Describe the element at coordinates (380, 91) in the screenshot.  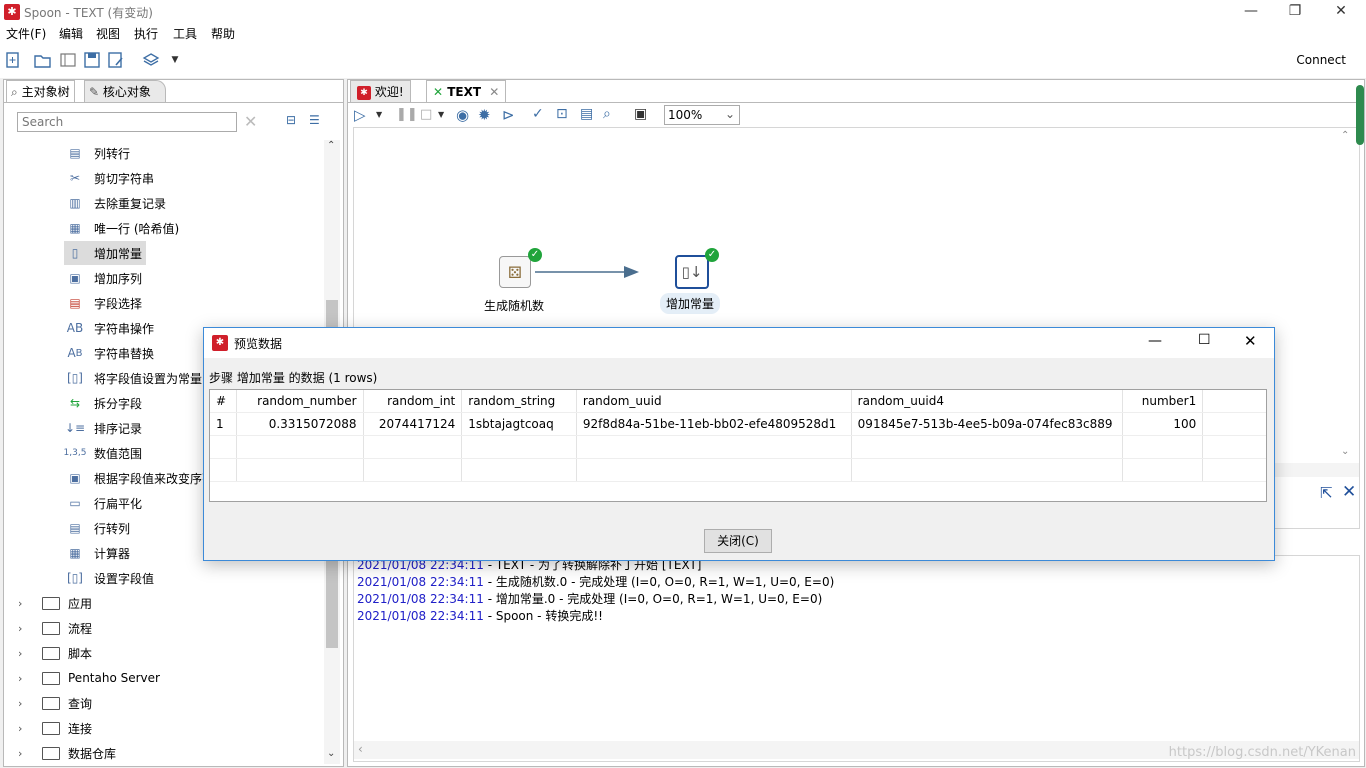
I see `tab-welcome: ✱ 欢迎!` at that location.